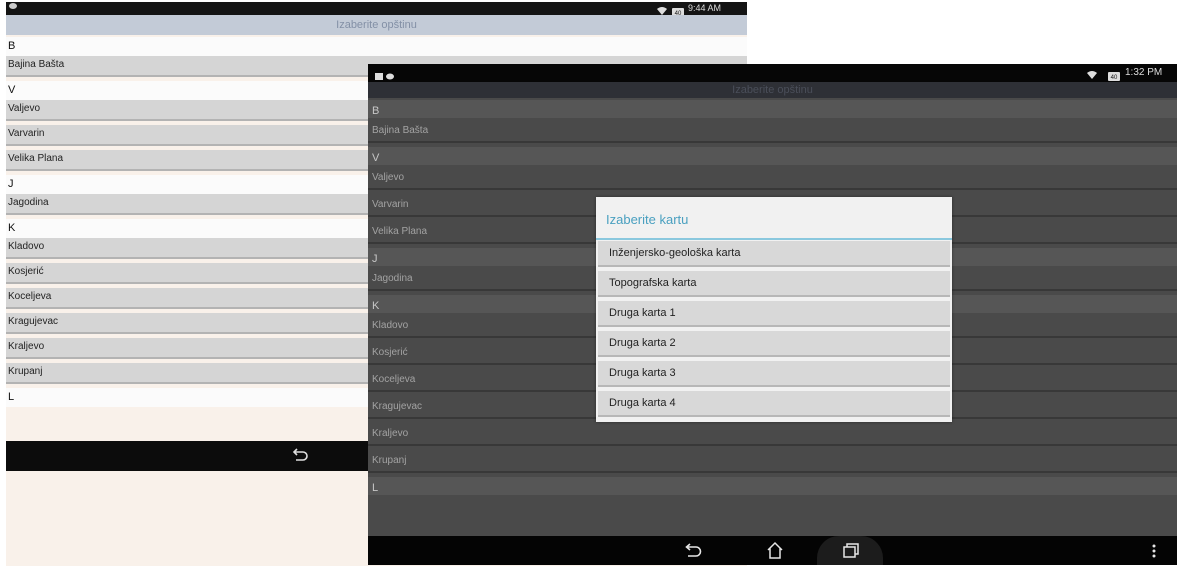  Describe the element at coordinates (772, 178) in the screenshot. I see `list-item: Valjevo` at that location.